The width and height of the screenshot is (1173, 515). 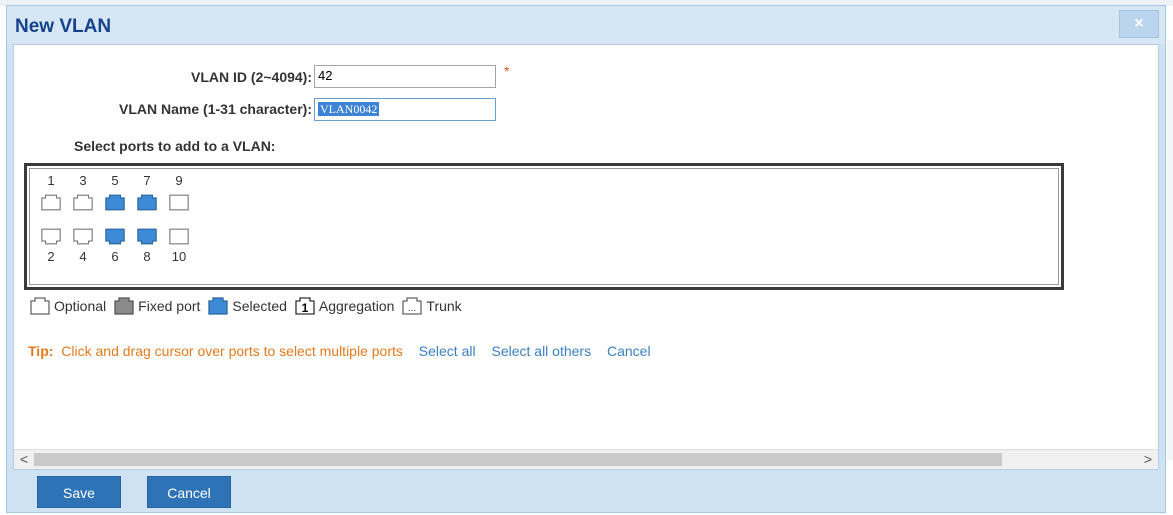 What do you see at coordinates (51, 202) in the screenshot?
I see `port-1-optional` at bounding box center [51, 202].